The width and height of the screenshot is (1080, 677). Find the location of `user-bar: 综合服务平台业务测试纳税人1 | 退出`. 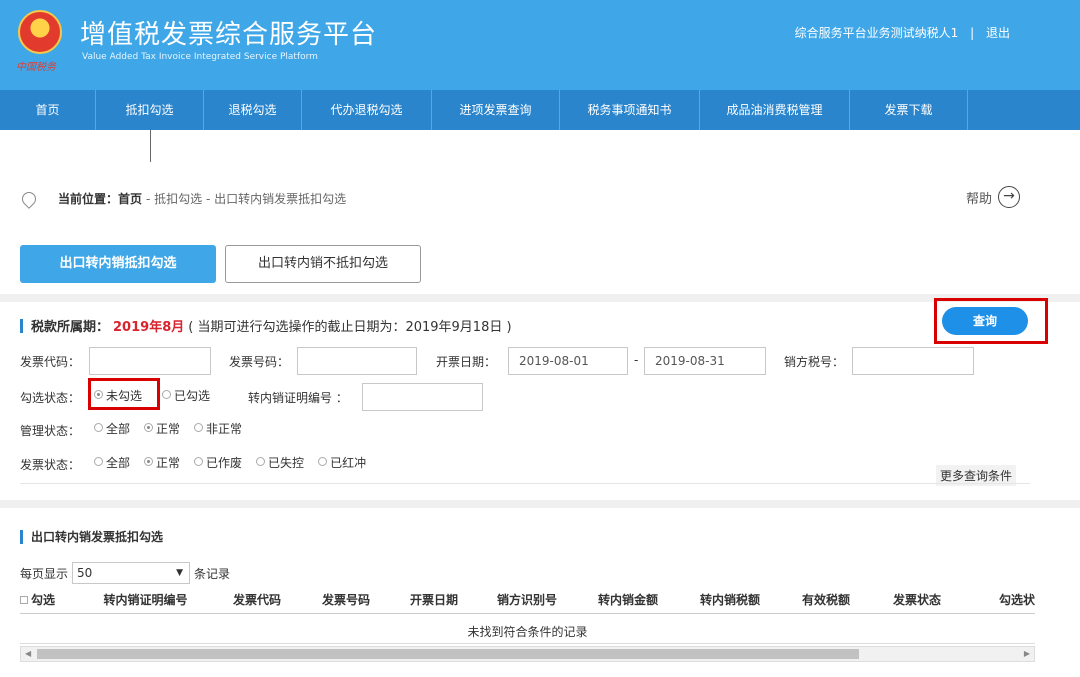

user-bar: 综合服务平台业务测试纳税人1 | 退出 is located at coordinates (902, 32).